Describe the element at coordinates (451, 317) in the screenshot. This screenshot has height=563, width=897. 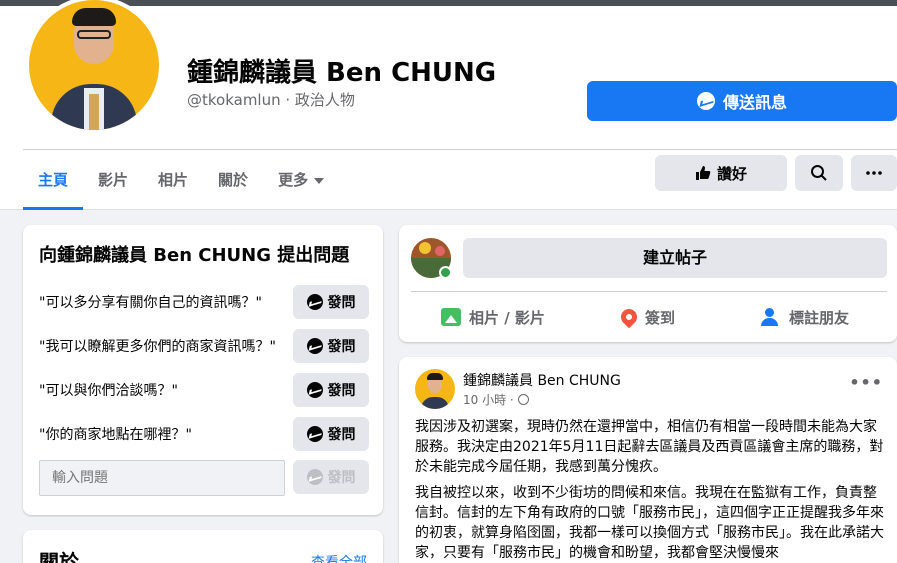
I see `photo-icon` at that location.